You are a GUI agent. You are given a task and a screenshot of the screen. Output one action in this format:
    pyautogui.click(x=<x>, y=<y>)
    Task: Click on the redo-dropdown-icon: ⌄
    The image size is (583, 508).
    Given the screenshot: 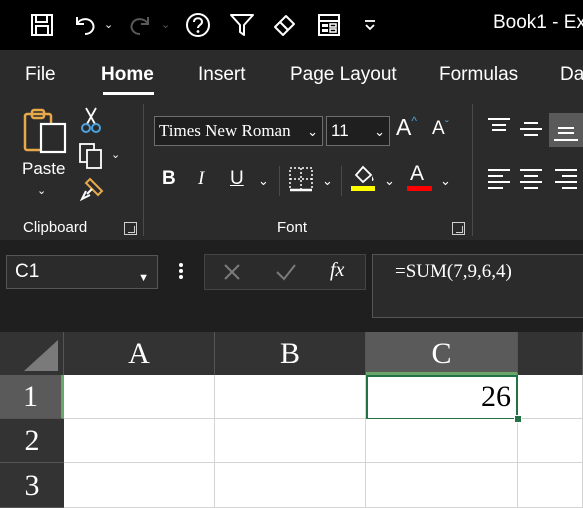 What is the action you would take?
    pyautogui.click(x=165, y=24)
    